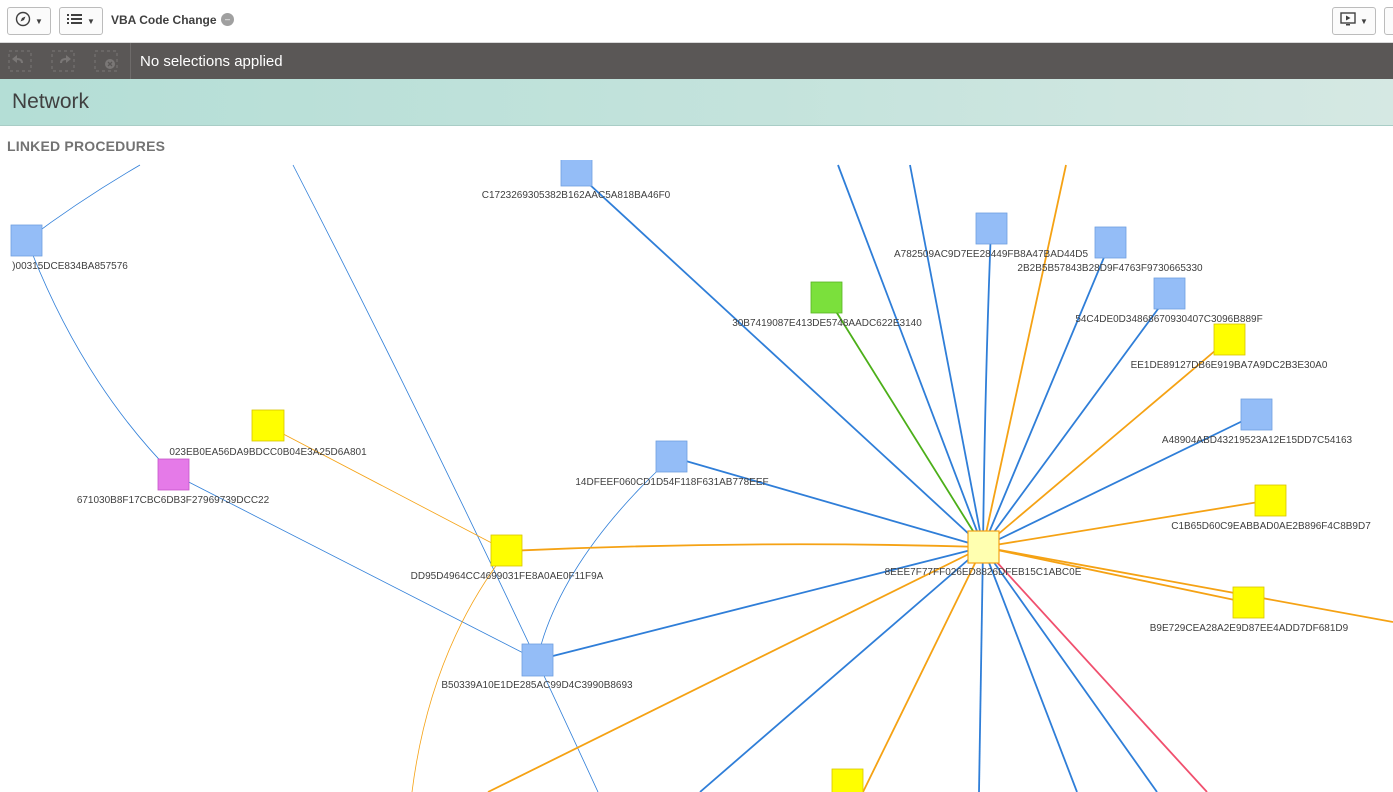 This screenshot has width=1393, height=792. What do you see at coordinates (991, 254) in the screenshot?
I see `node-label: A782509AC9D7EE28449FB8A47BAD44D5` at bounding box center [991, 254].